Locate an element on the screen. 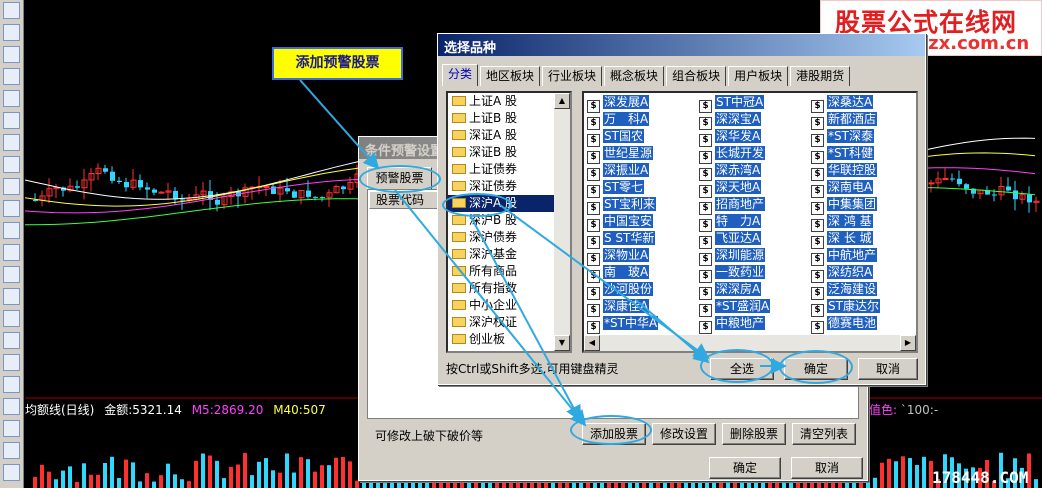 This screenshot has width=1042, height=488. category-item: 深沪基金 is located at coordinates (509, 254).